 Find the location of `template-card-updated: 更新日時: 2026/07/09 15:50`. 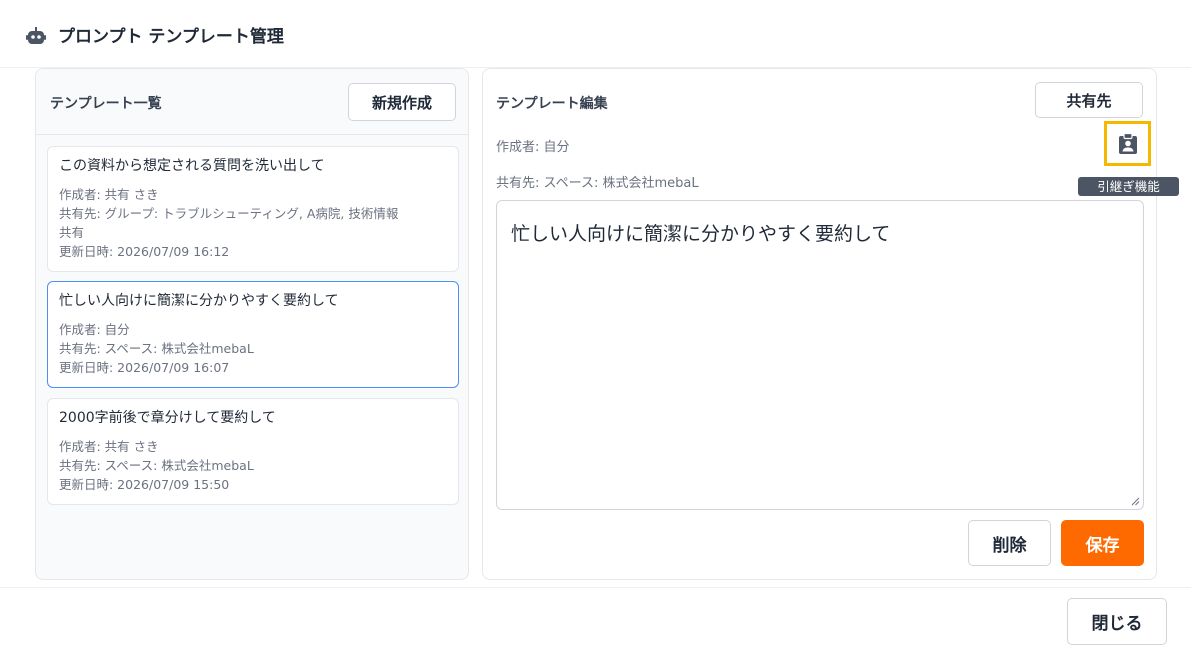

template-card-updated: 更新日時: 2026/07/09 15:50 is located at coordinates (144, 484).